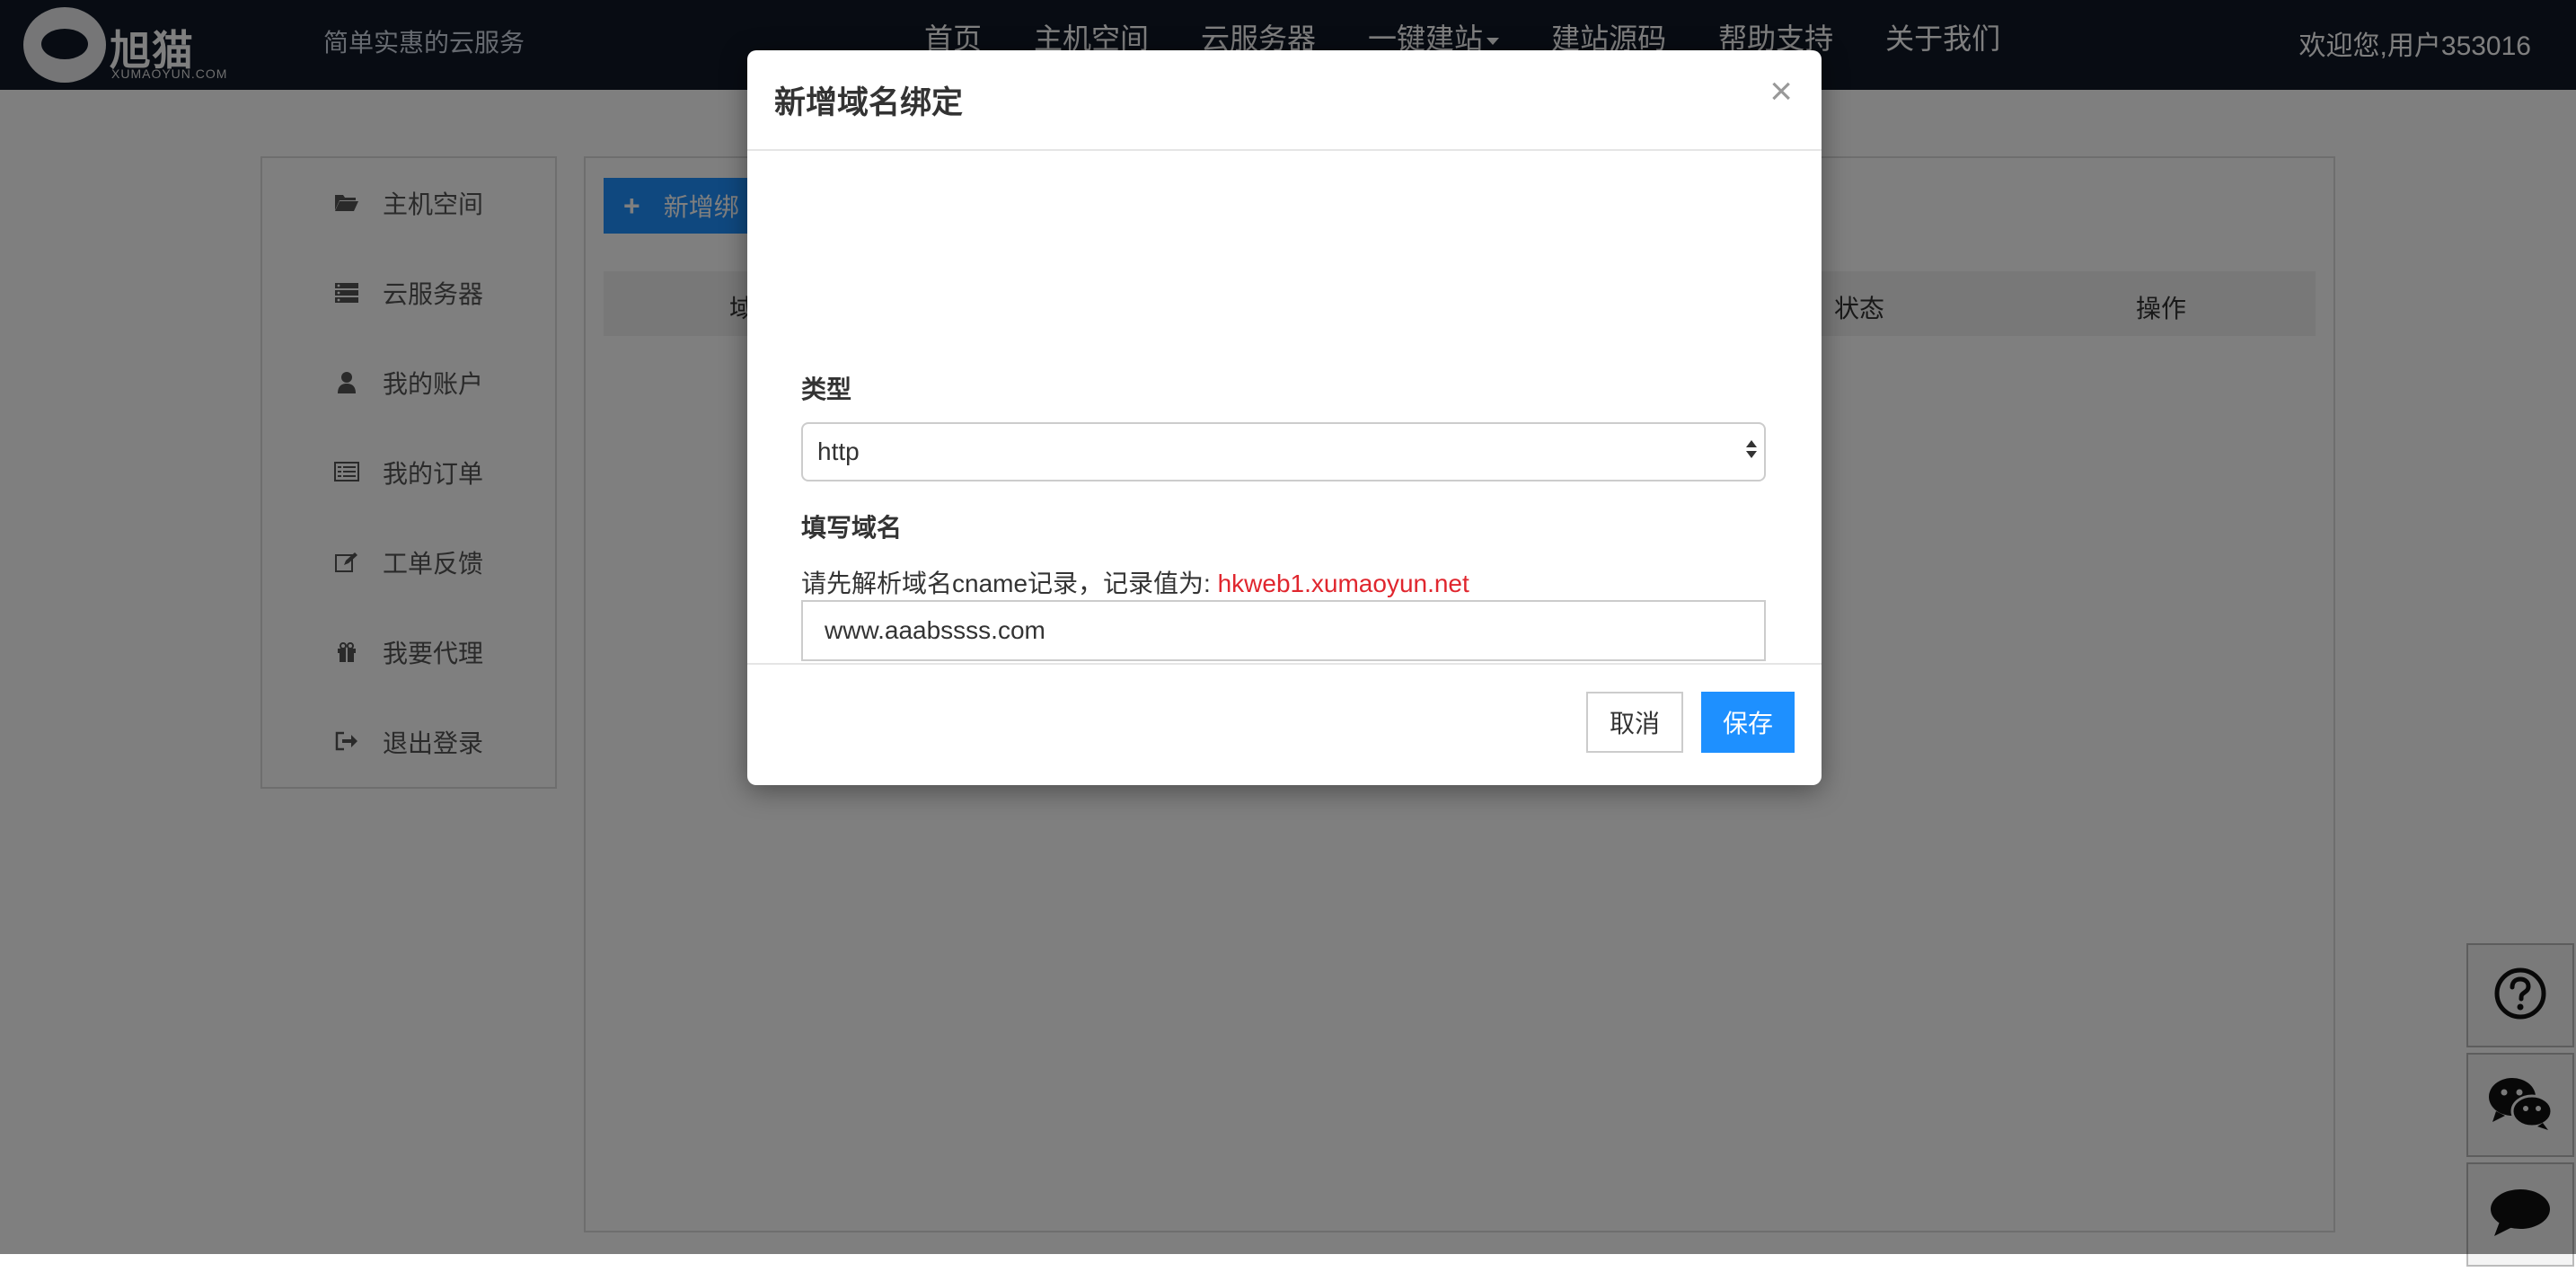 The height and width of the screenshot is (1272, 2576). I want to click on save-button: 保存, so click(1748, 722).